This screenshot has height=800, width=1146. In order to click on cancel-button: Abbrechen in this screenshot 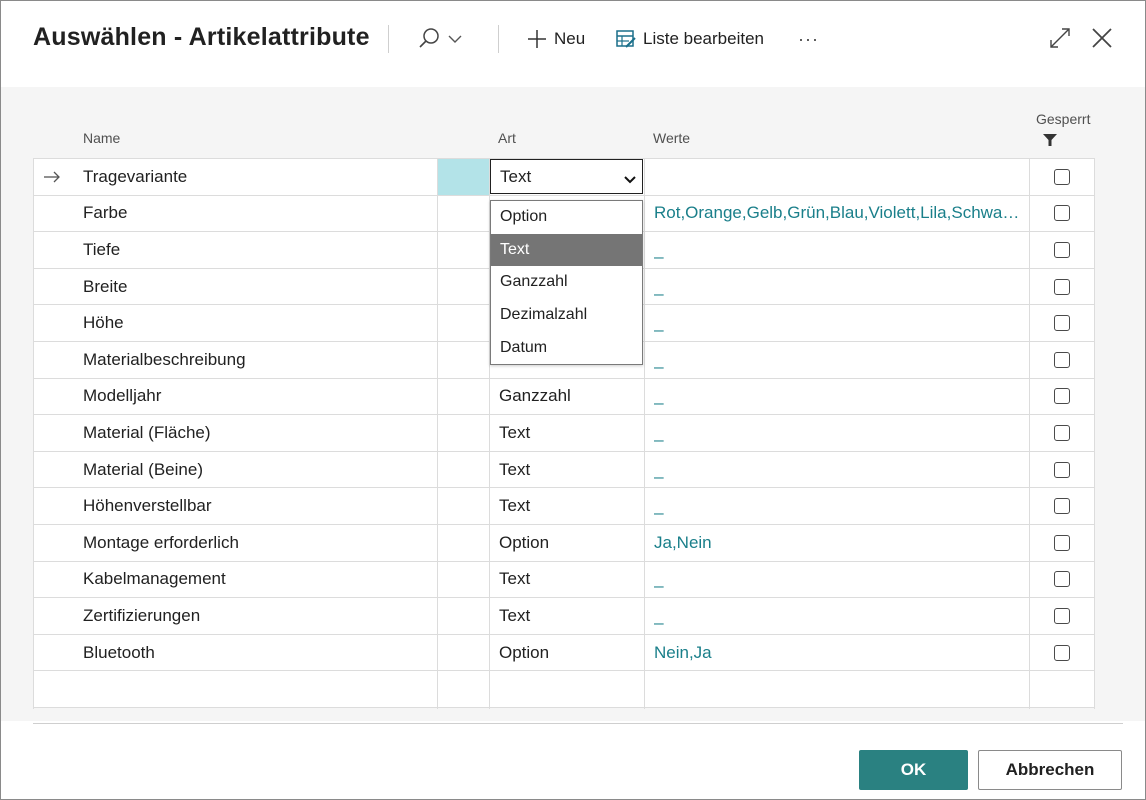, I will do `click(1050, 770)`.